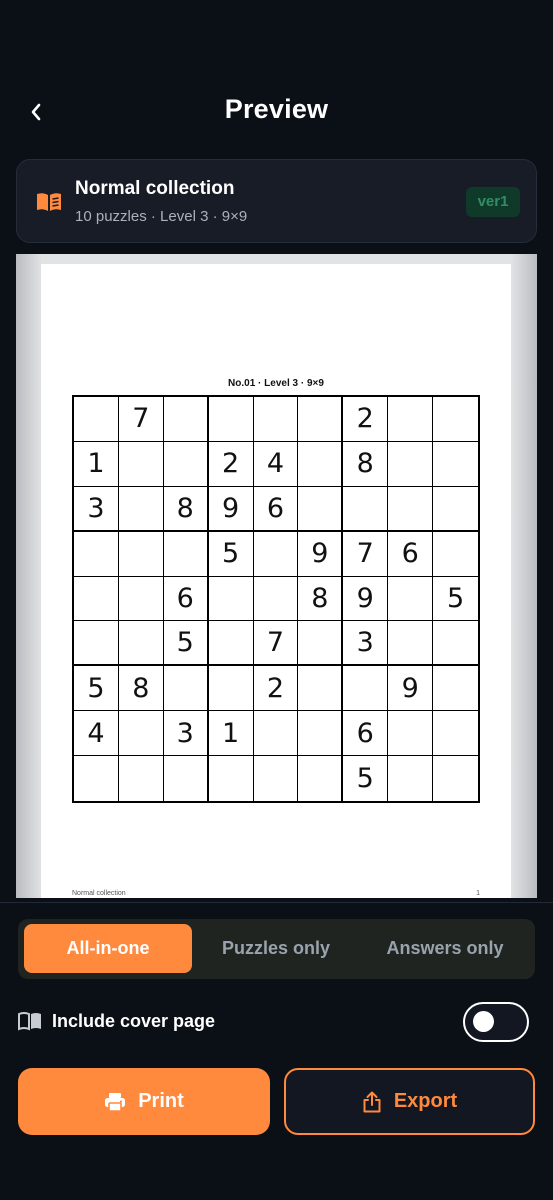 The image size is (553, 1200). Describe the element at coordinates (478, 893) in the screenshot. I see `page-number: 1` at that location.